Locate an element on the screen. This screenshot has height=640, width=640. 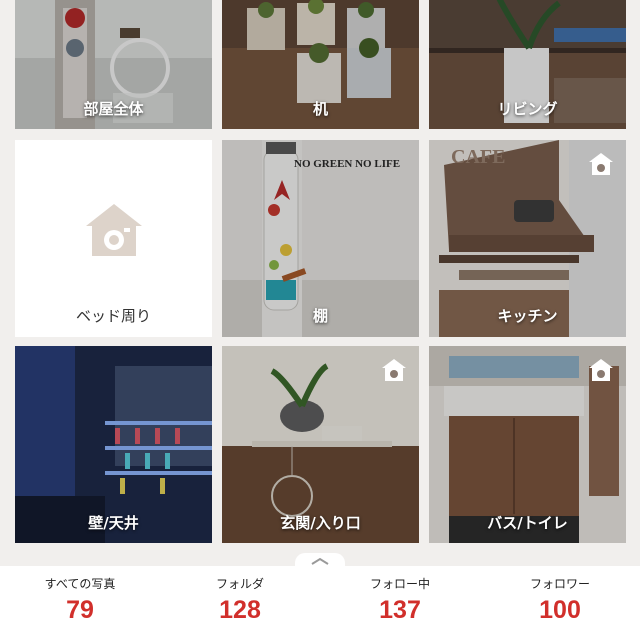
stat-value: 100 is located at coordinates (560, 610).